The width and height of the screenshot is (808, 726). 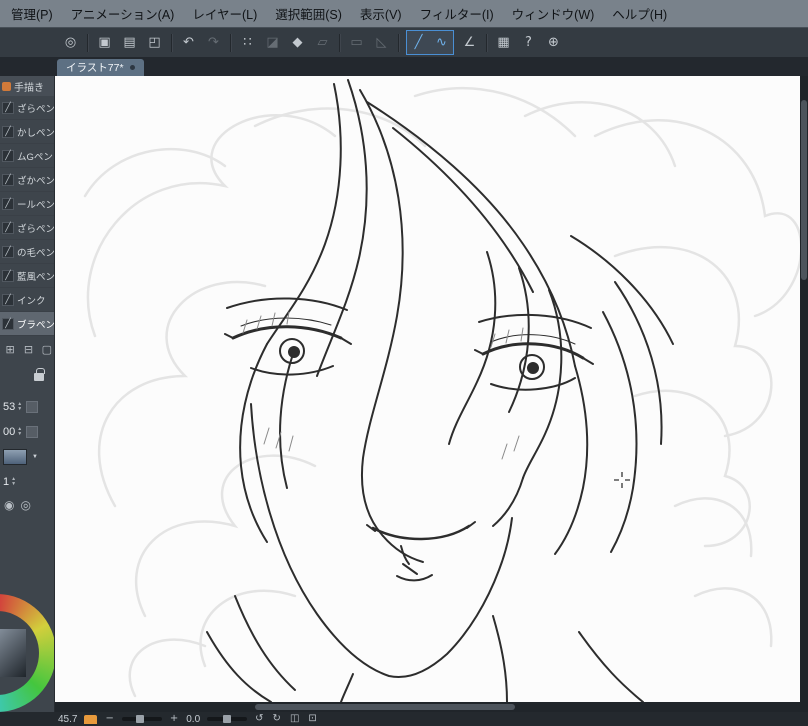 I want to click on subtool-item: ╱ かしペン, so click(x=27, y=132).